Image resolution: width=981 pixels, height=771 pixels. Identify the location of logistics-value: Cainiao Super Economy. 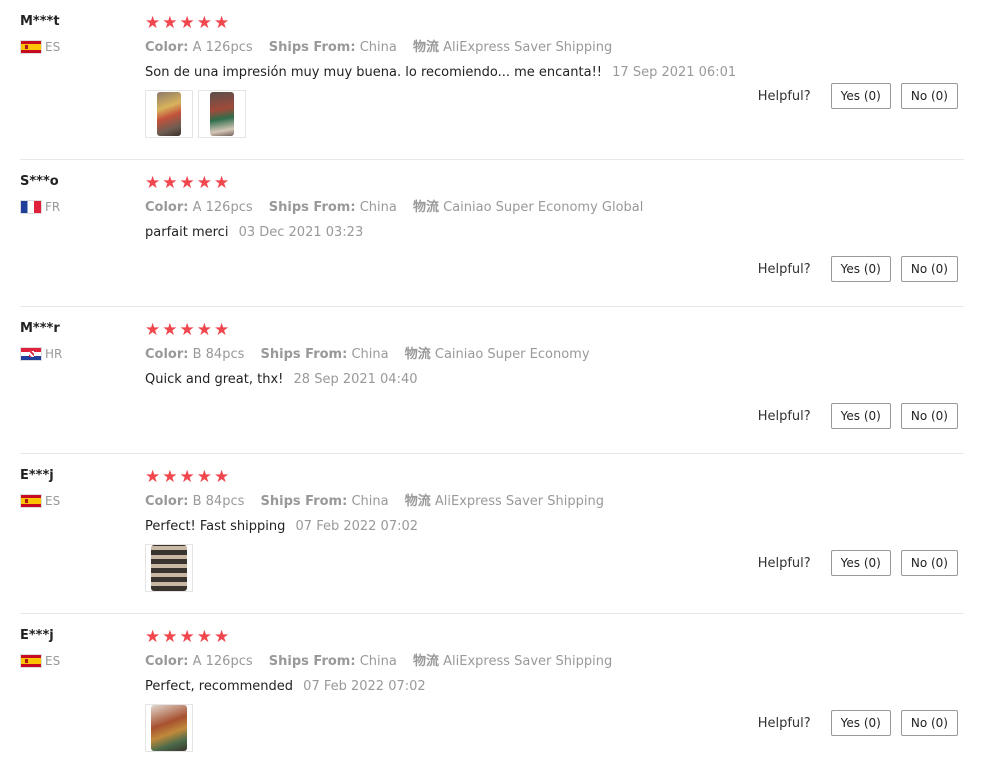
(512, 354).